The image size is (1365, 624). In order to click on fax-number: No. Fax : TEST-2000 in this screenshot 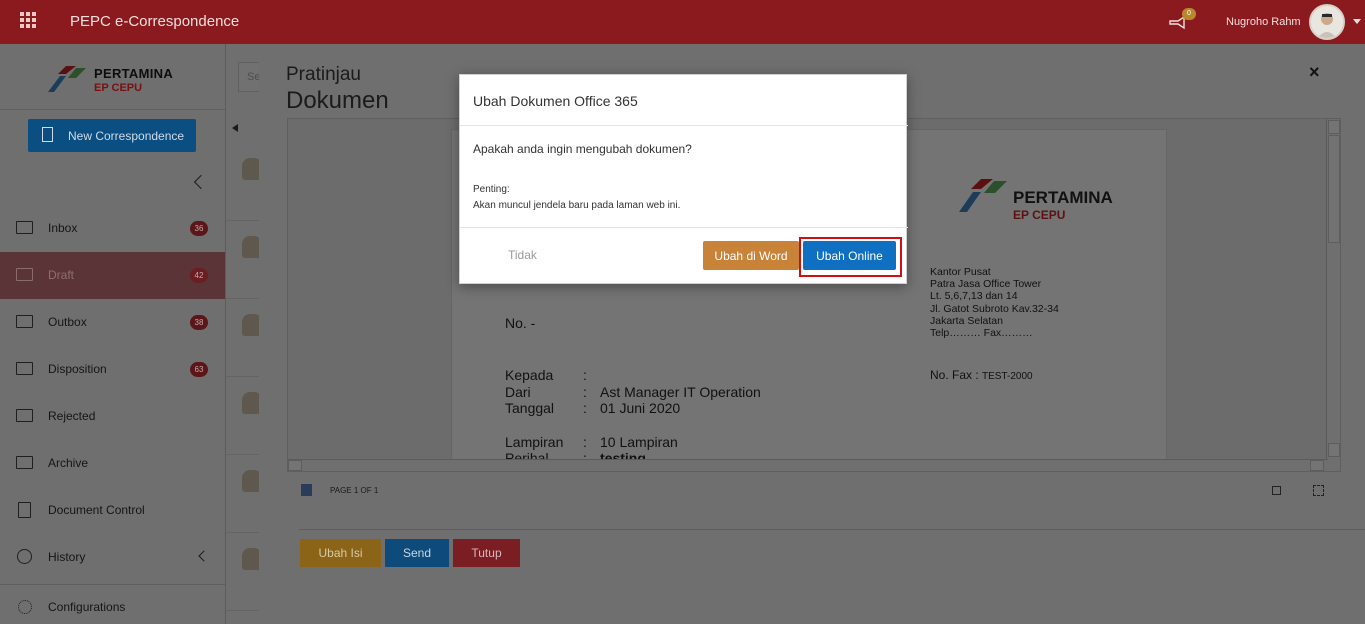, I will do `click(981, 375)`.